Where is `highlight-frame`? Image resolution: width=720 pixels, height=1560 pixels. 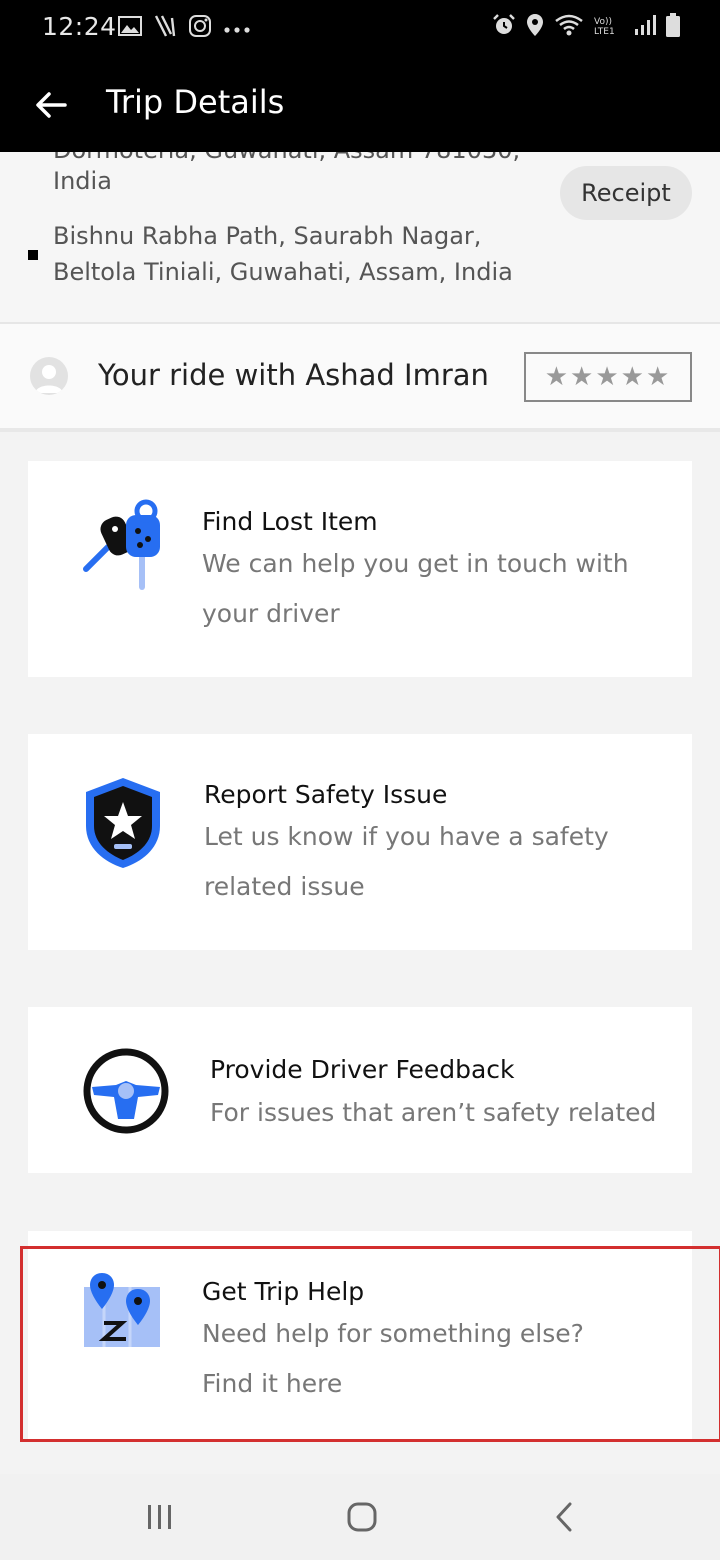
highlight-frame is located at coordinates (370, 1344).